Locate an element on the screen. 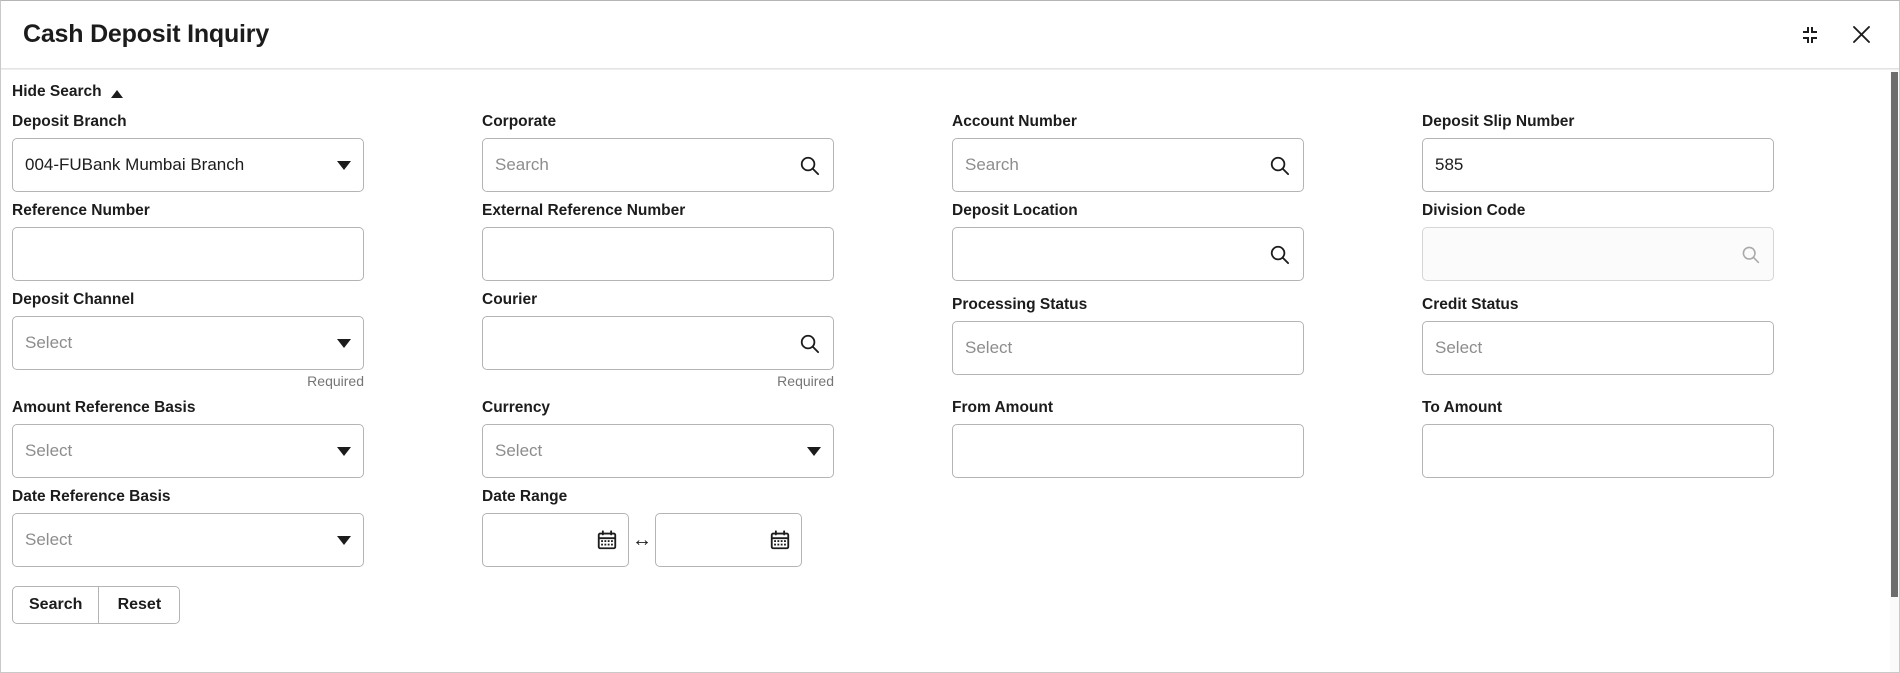 The height and width of the screenshot is (673, 1900). date-range-from-input is located at coordinates (544, 540).